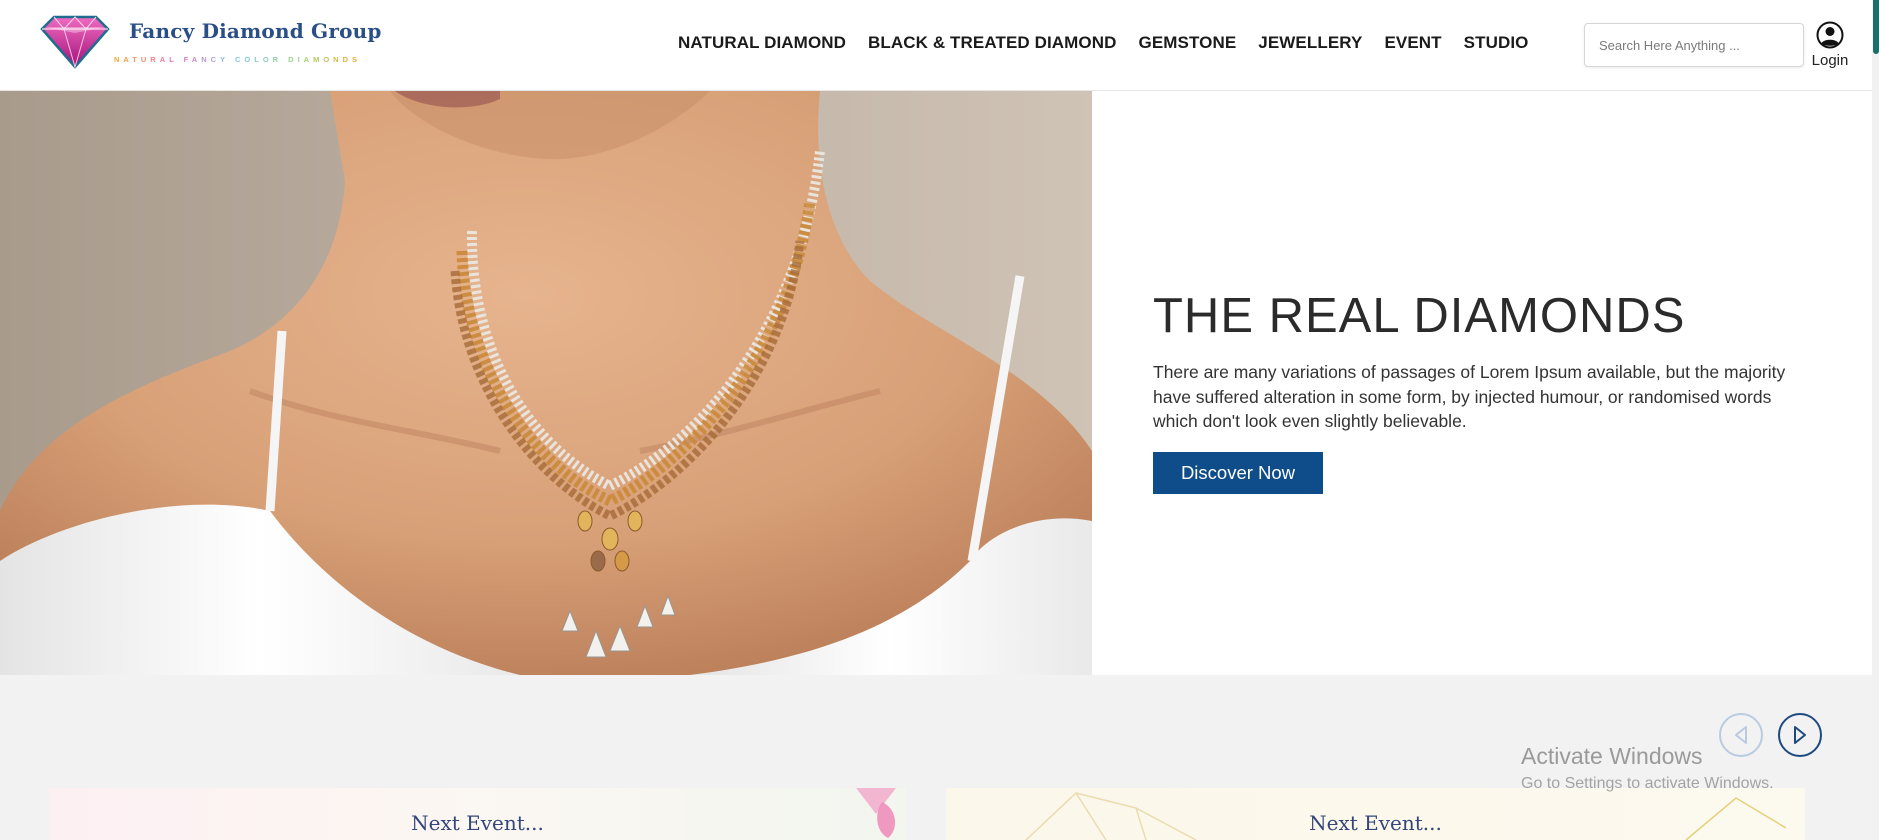  Describe the element at coordinates (1188, 43) in the screenshot. I see `nav-item-gemstone: GEMSTONE` at that location.